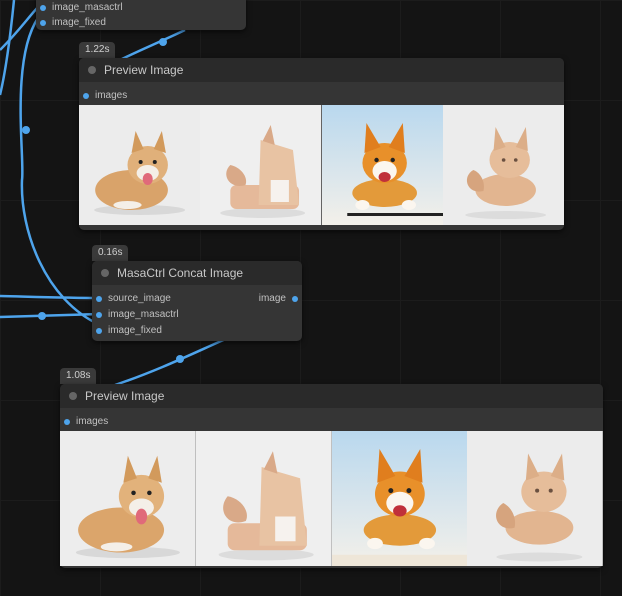  I want to click on timing-badge: 1.22s, so click(97, 50).